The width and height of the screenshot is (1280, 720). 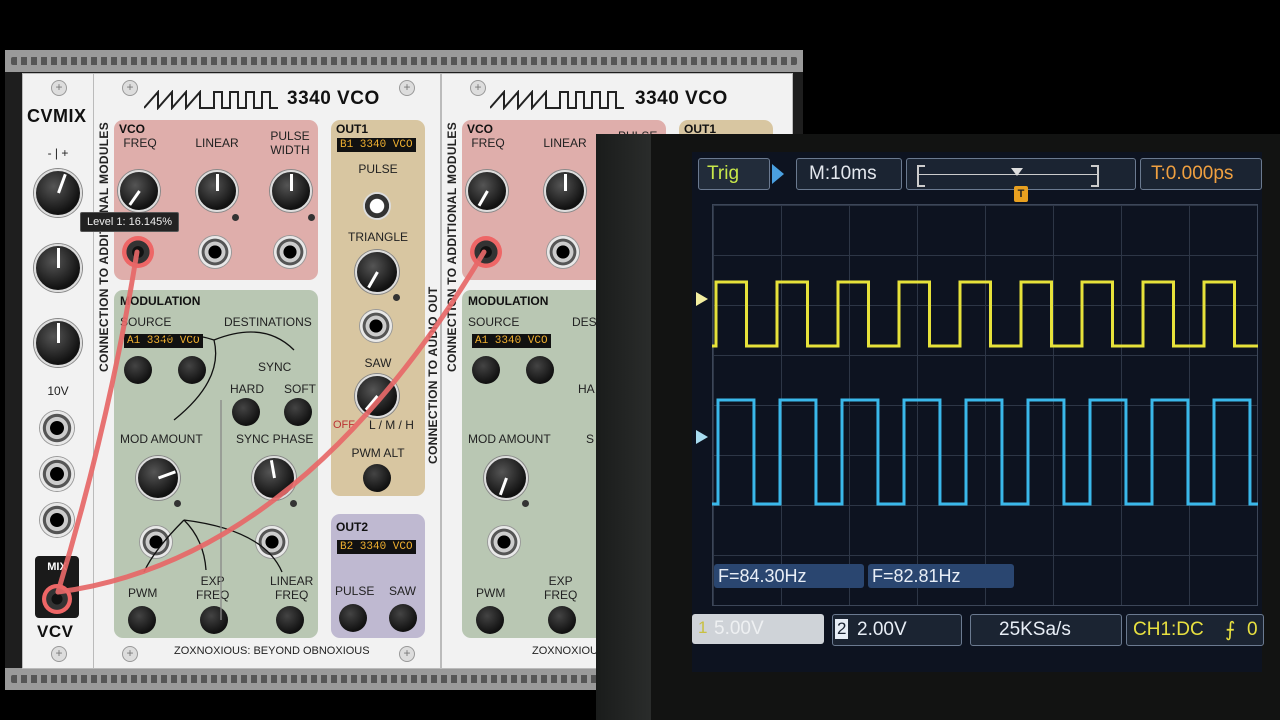 What do you see at coordinates (506, 478) in the screenshot?
I see `module-b-mod-amount-knob` at bounding box center [506, 478].